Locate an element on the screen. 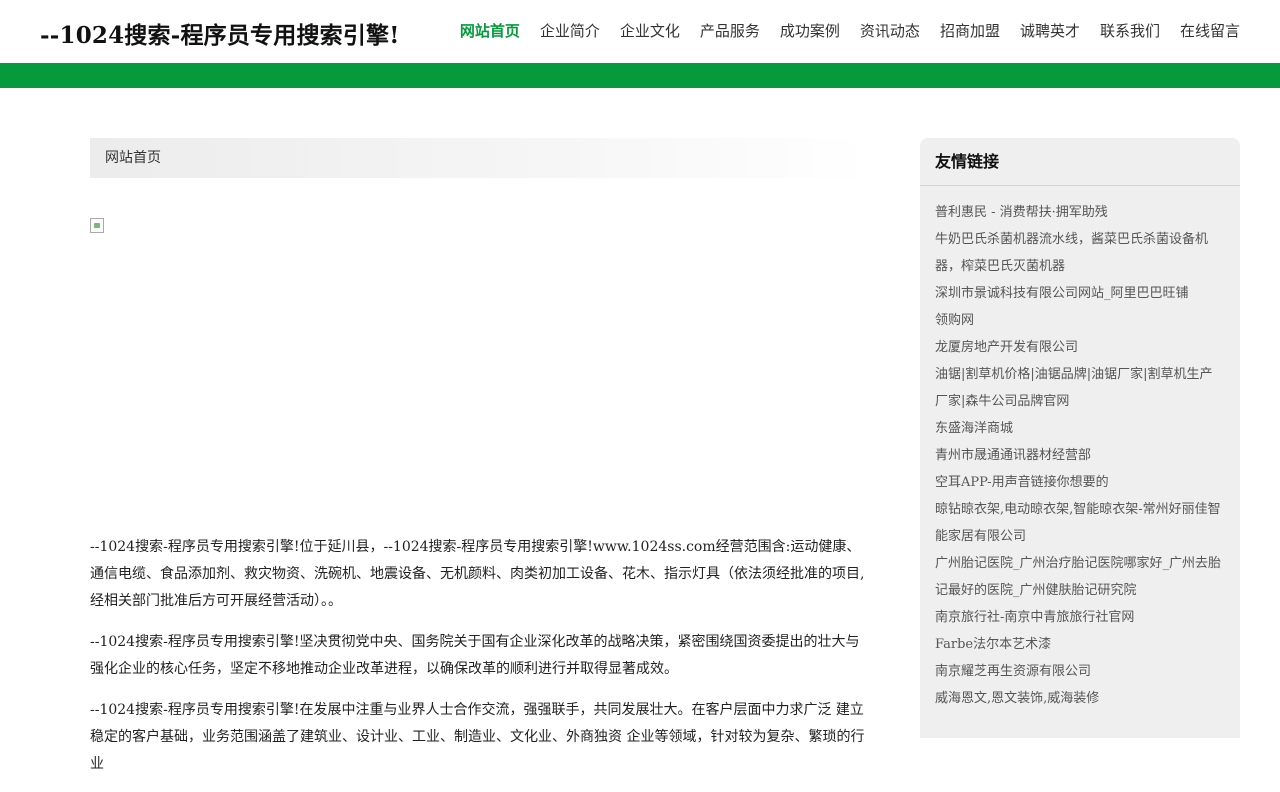  nav-item-culture: 企业文化 is located at coordinates (650, 30).